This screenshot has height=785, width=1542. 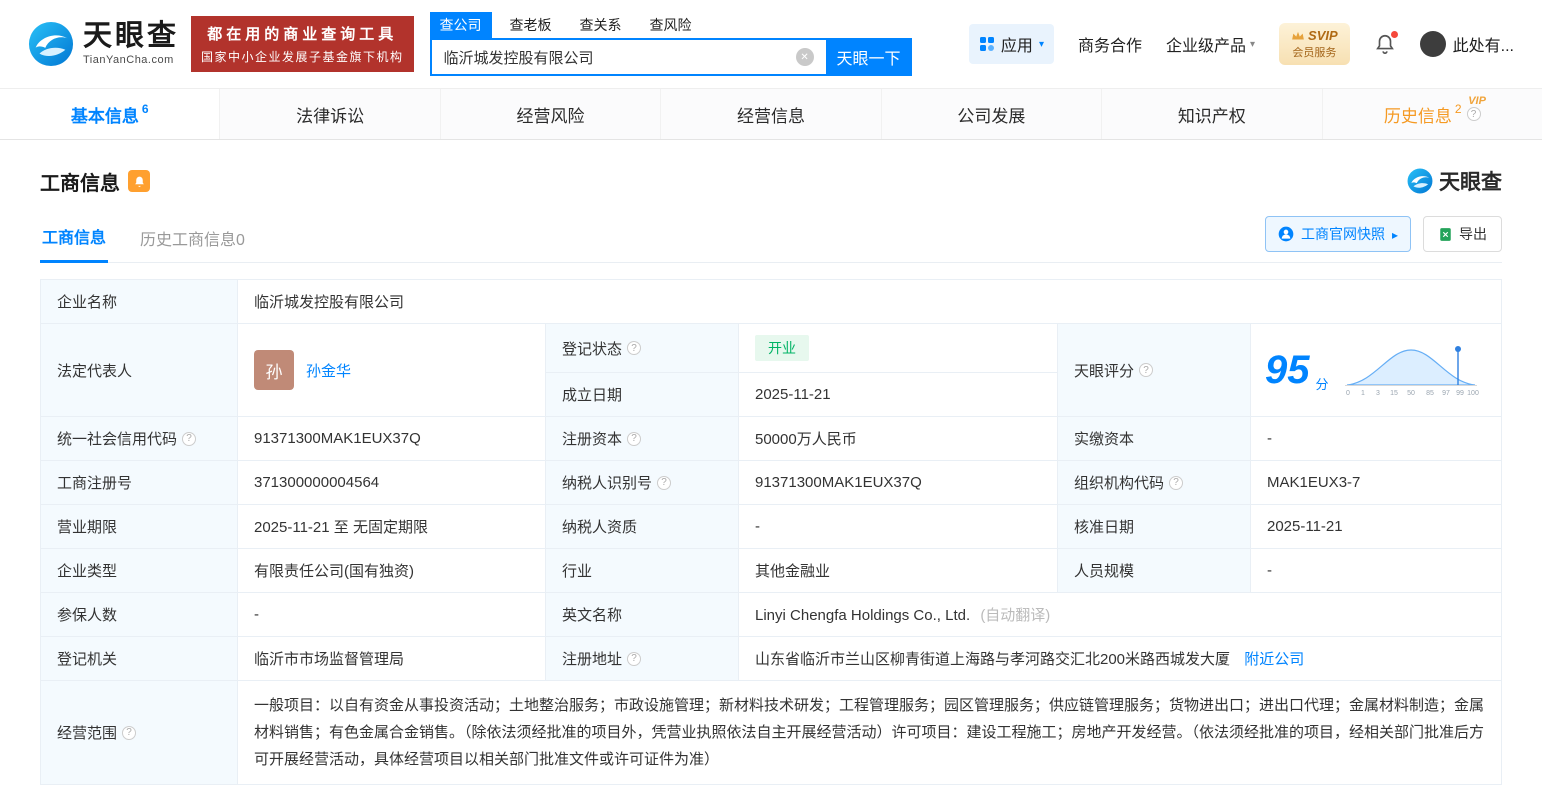 I want to click on brand-name: 天眼查, so click(x=131, y=36).